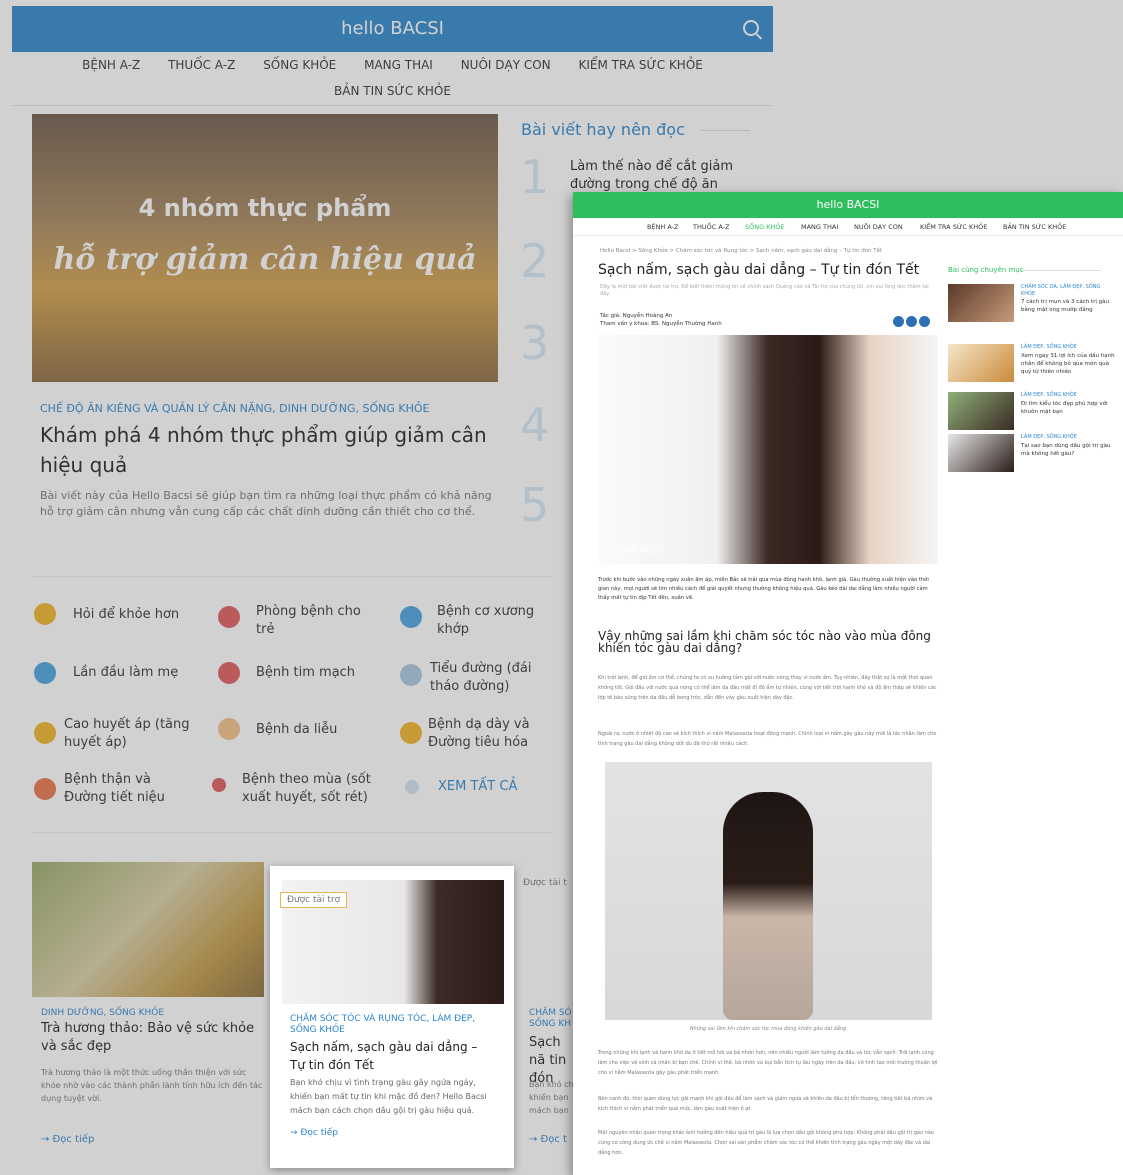 The image size is (1123, 1175). What do you see at coordinates (924, 321) in the screenshot?
I see `link-icon` at bounding box center [924, 321].